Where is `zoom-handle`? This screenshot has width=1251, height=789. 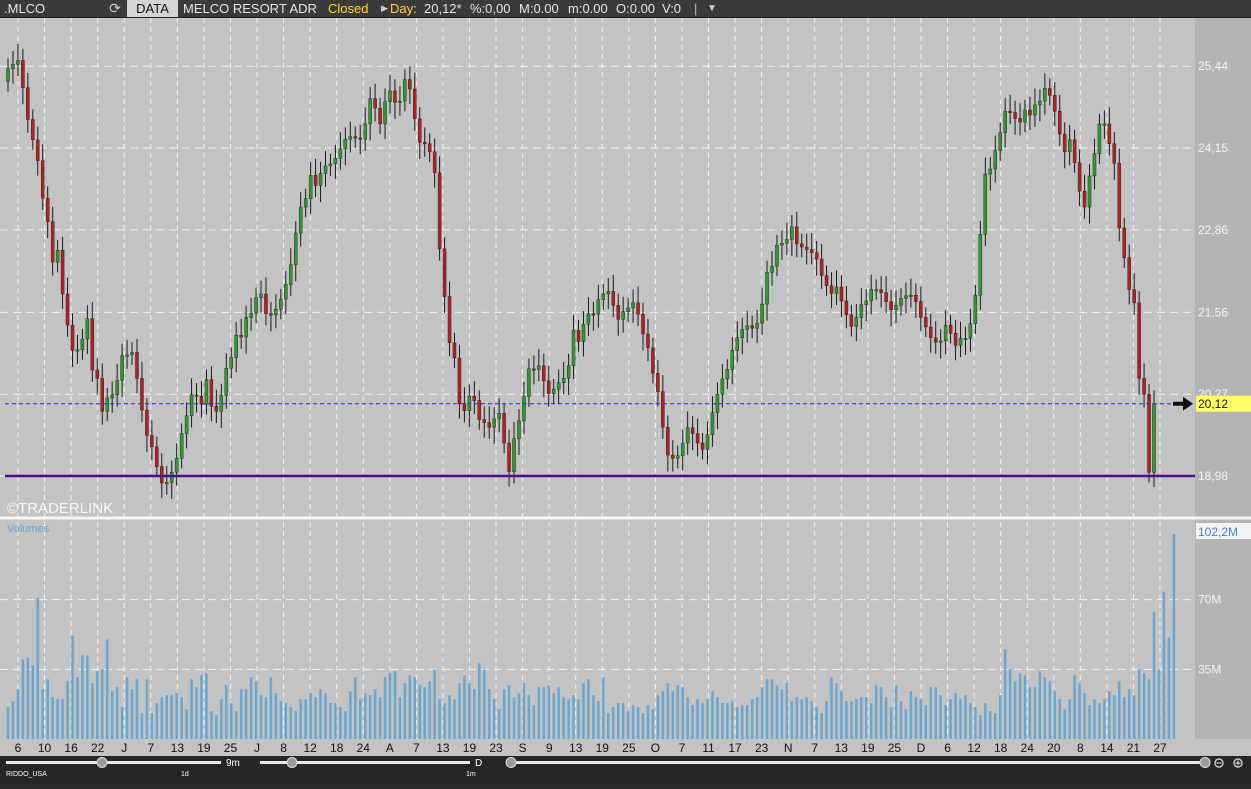 zoom-handle is located at coordinates (102, 762).